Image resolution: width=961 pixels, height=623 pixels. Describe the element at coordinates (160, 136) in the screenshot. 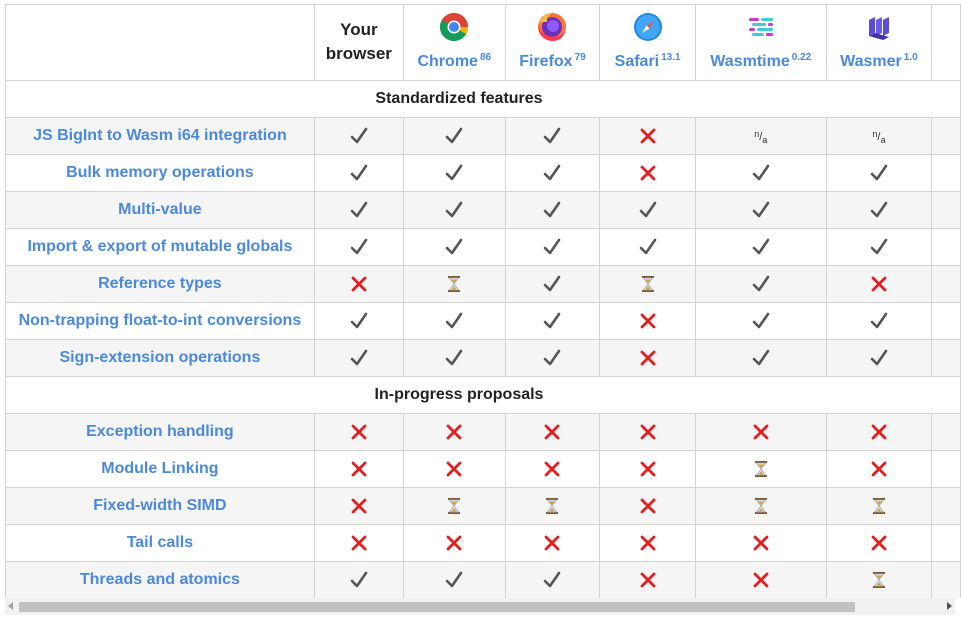

I see `feature-name-link: JS BigInt to Wasm i64 integration` at that location.